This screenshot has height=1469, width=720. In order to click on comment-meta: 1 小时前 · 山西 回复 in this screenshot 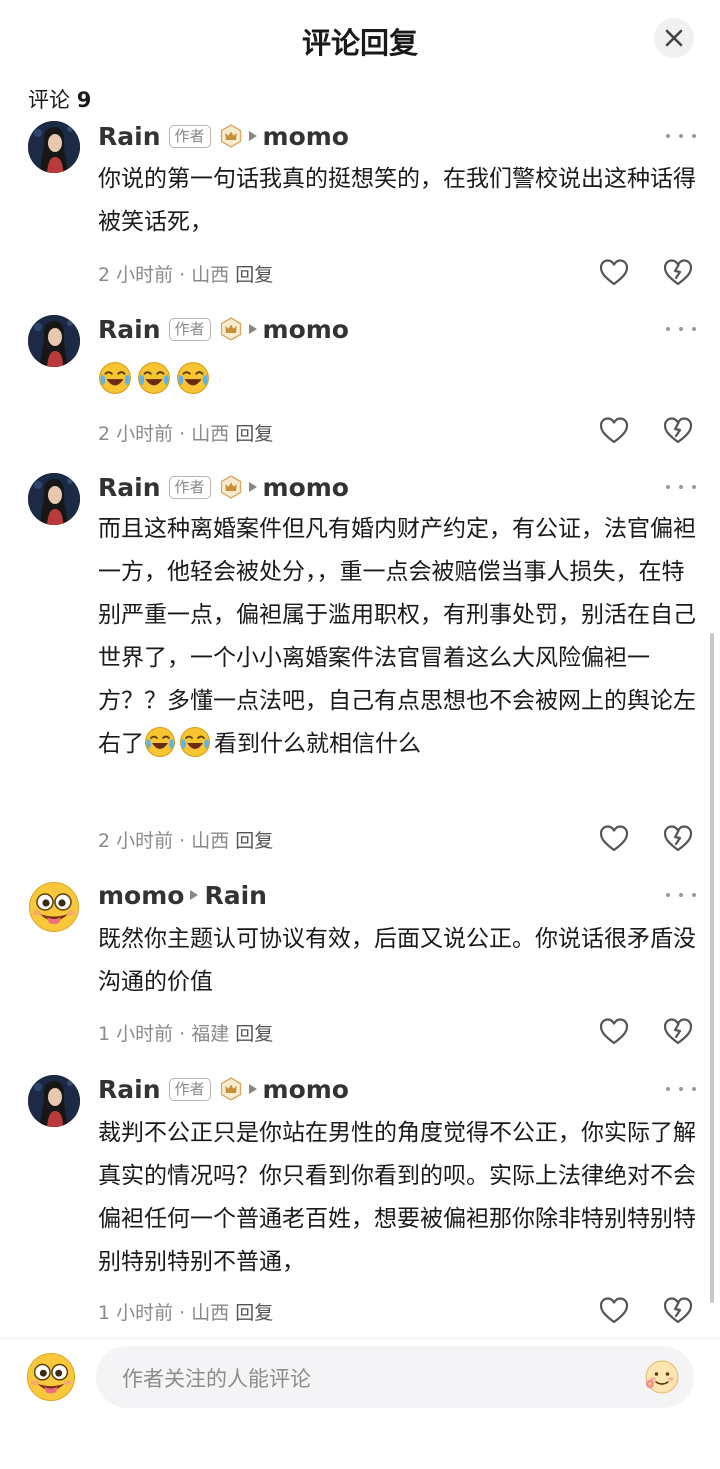, I will do `click(186, 1313)`.